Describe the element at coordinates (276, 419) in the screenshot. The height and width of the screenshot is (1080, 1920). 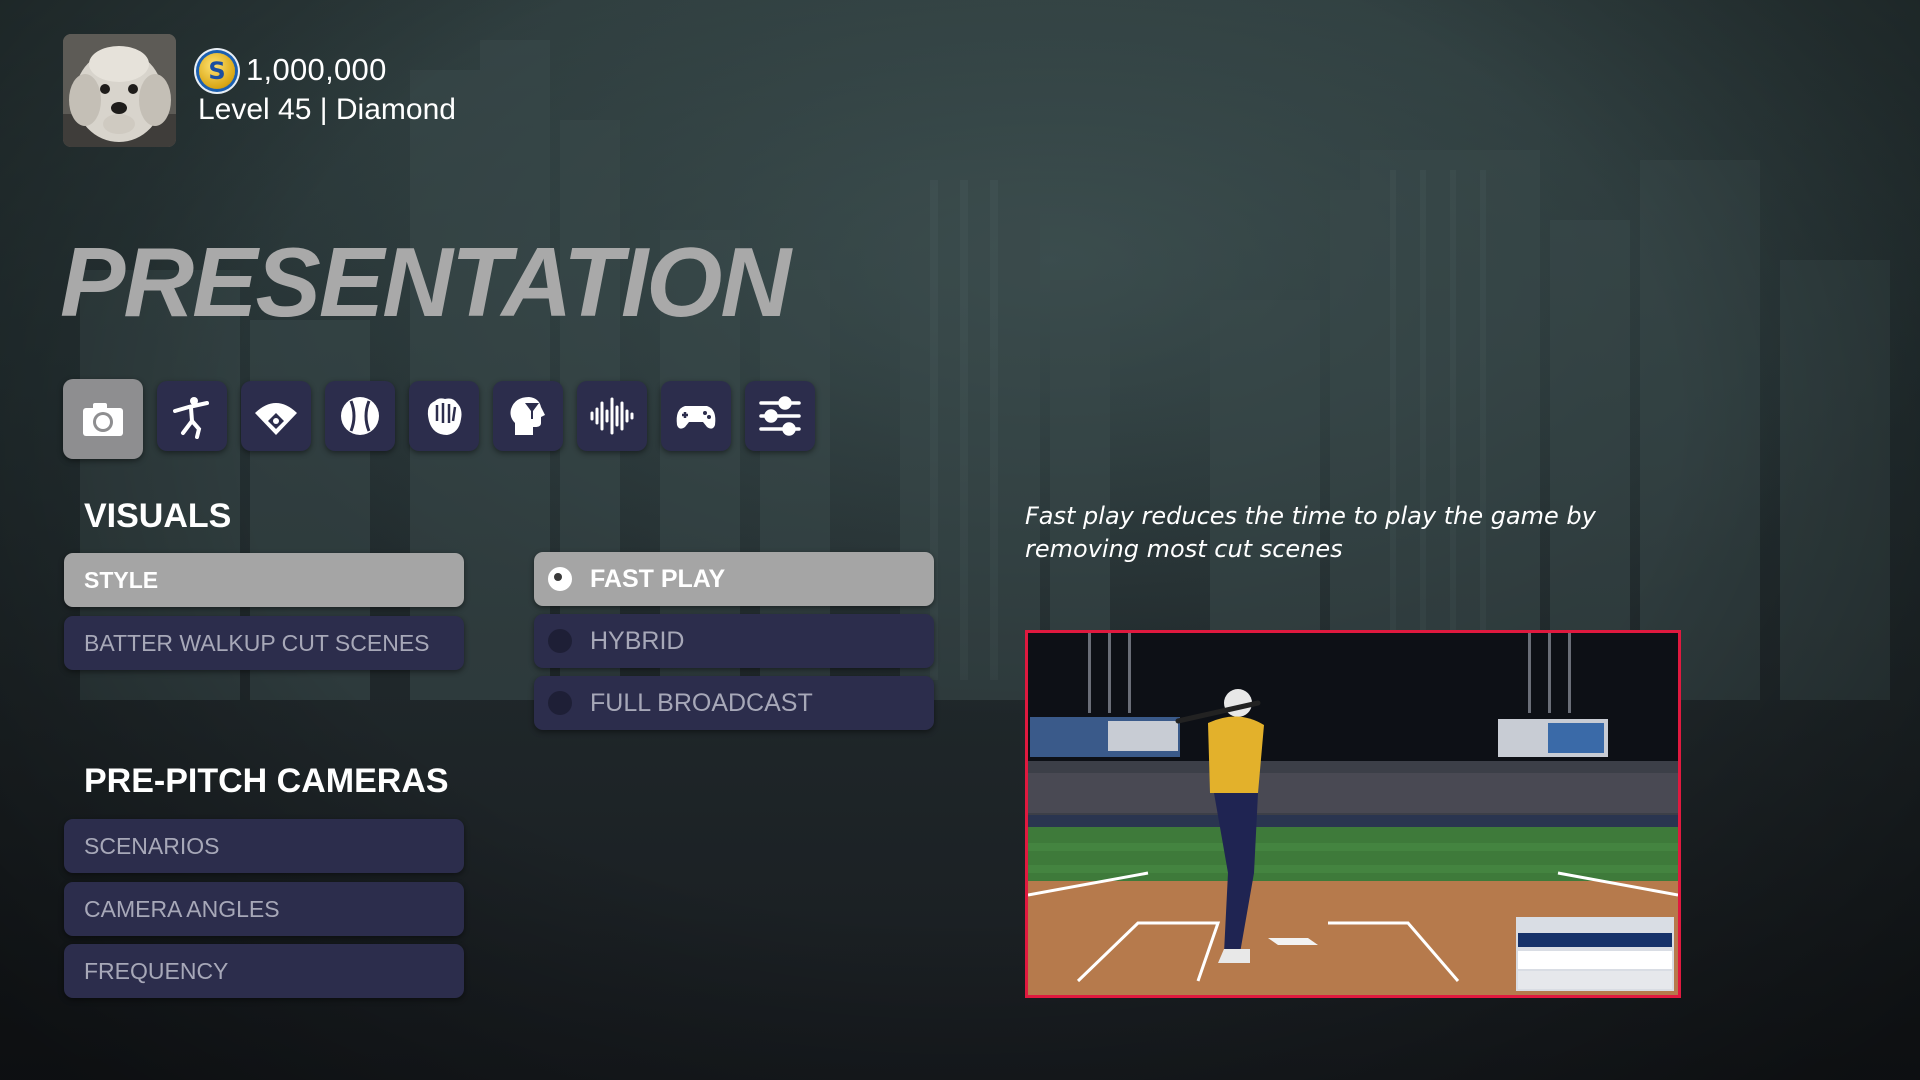
I see `baseball-field-icon` at that location.